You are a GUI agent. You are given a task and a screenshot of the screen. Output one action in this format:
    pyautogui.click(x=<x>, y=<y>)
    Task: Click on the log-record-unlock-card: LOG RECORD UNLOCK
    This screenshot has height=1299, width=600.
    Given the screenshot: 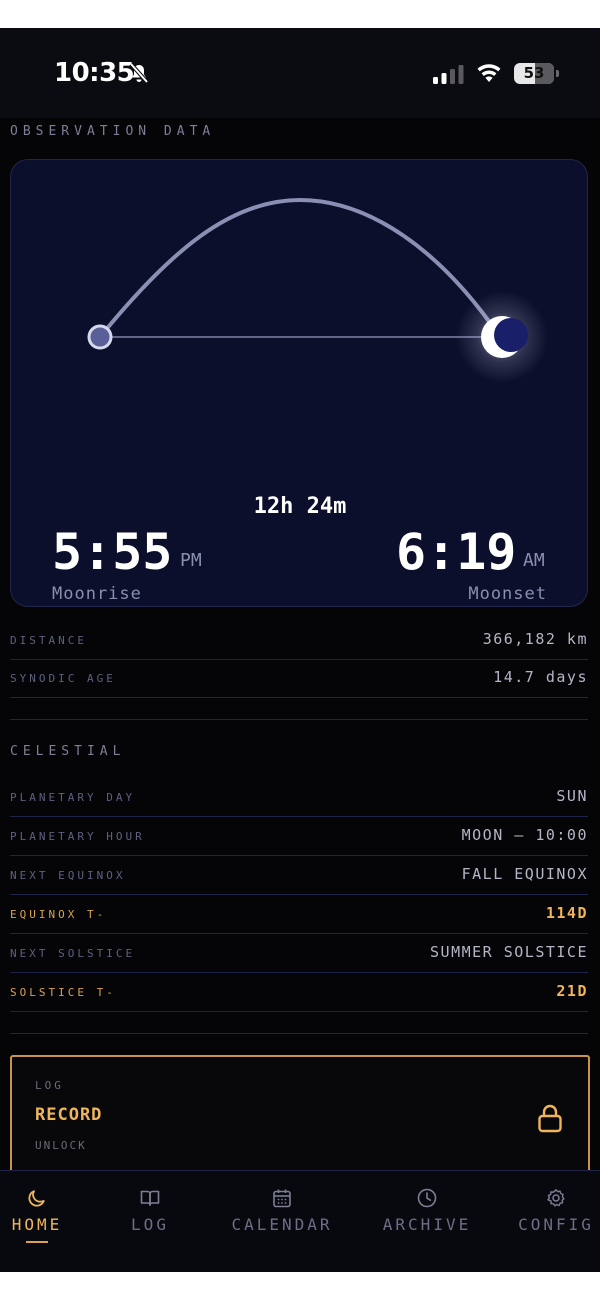 What is the action you would take?
    pyautogui.click(x=300, y=1120)
    